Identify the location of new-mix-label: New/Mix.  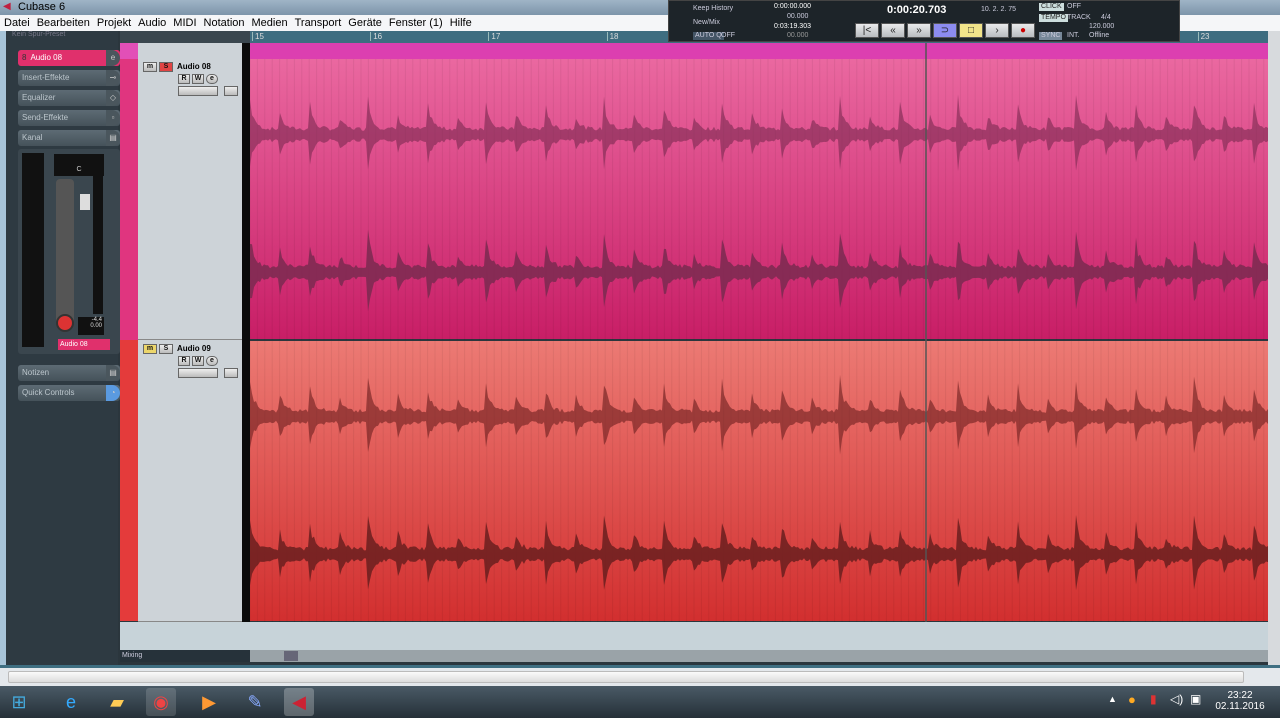
(706, 22).